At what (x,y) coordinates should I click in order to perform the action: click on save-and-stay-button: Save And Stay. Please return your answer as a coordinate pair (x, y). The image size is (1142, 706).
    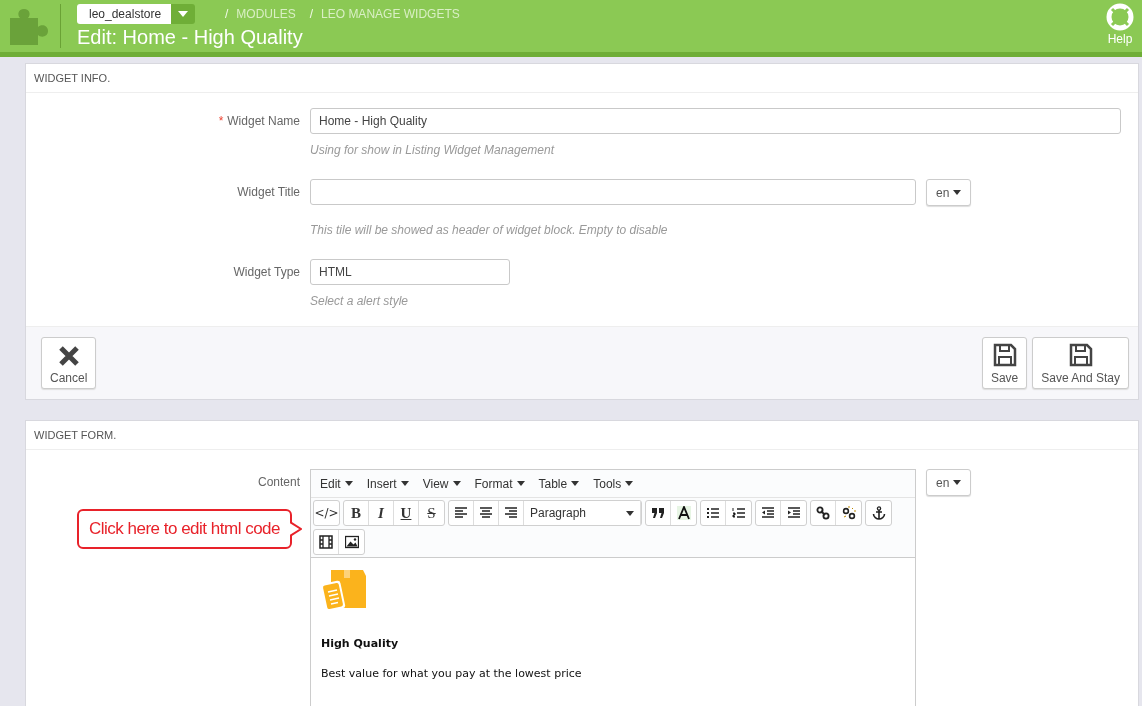
    Looking at the image, I should click on (1080, 363).